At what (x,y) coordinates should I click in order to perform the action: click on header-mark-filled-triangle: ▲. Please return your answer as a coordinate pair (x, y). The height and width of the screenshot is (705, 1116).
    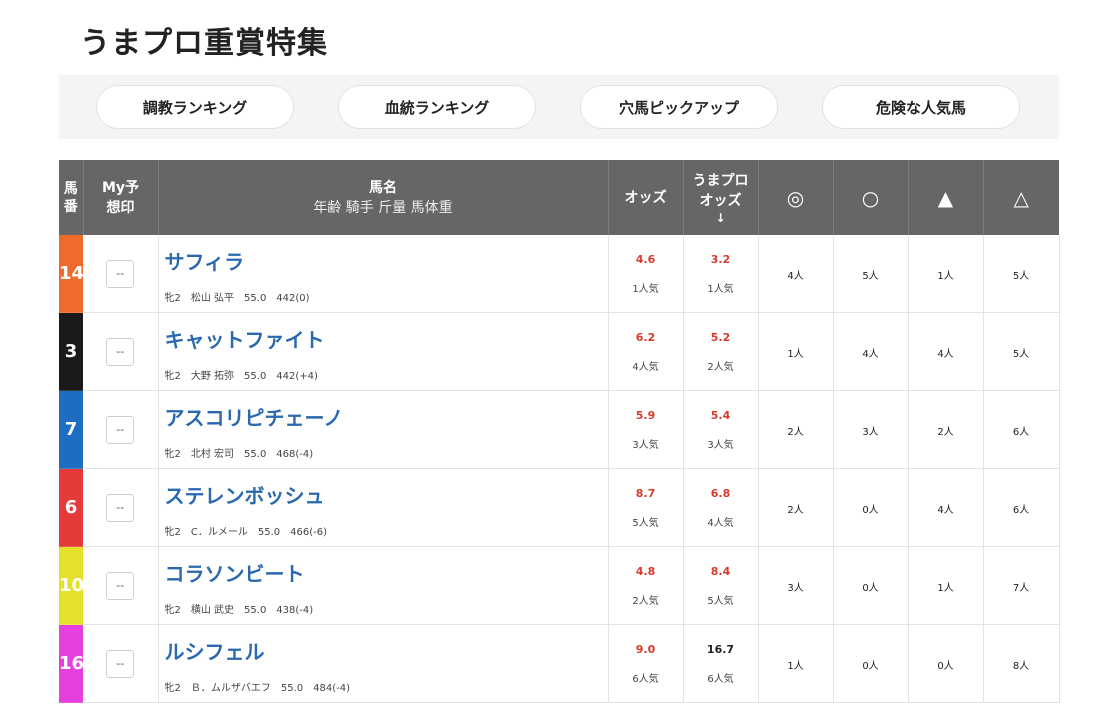
    Looking at the image, I should click on (946, 197).